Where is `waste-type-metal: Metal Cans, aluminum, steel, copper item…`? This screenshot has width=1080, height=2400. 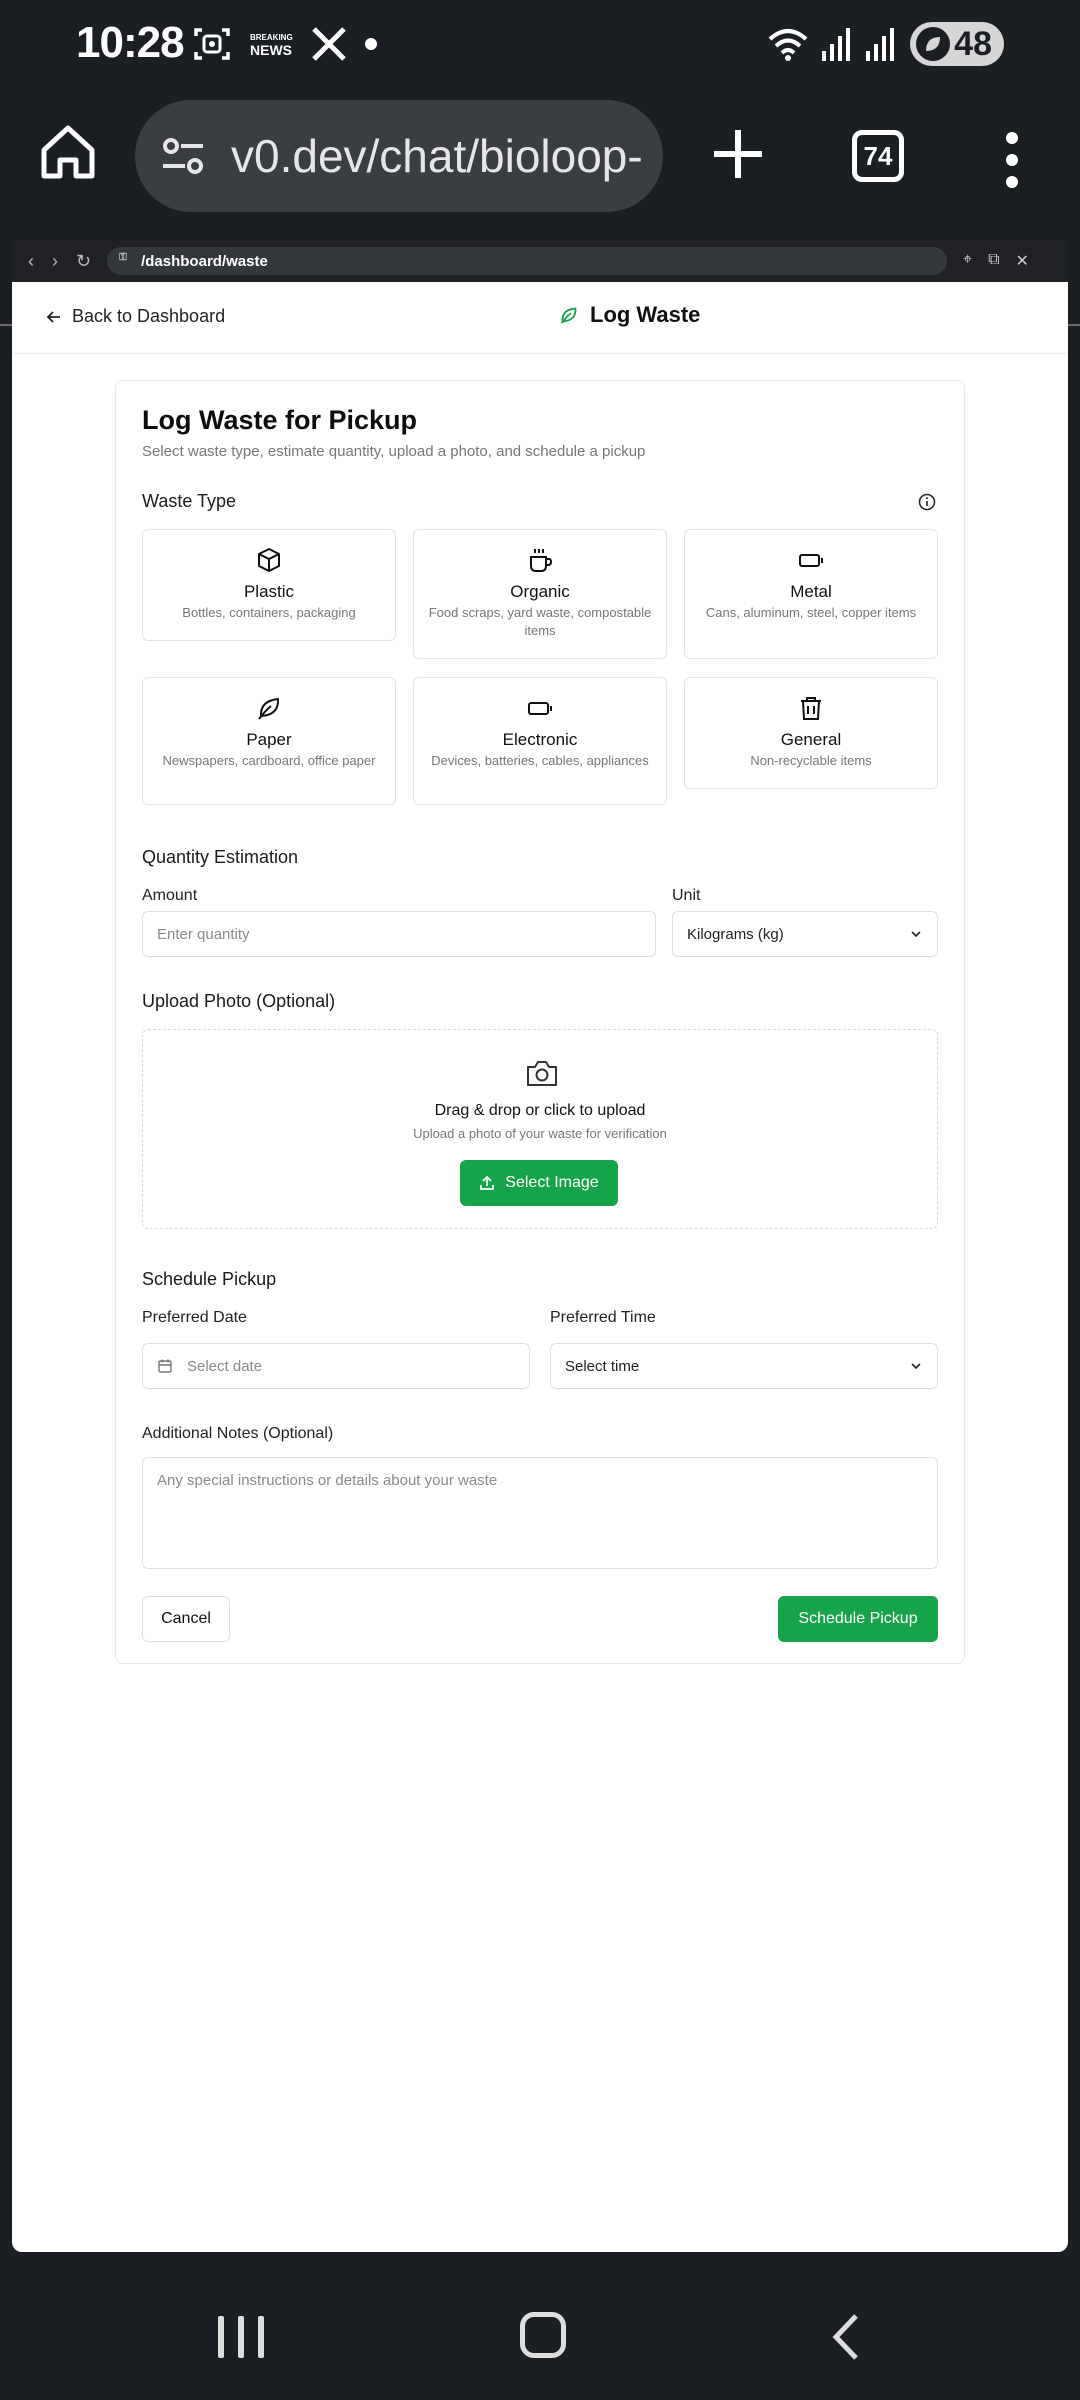 waste-type-metal: Metal Cans, aluminum, steel, copper item… is located at coordinates (811, 594).